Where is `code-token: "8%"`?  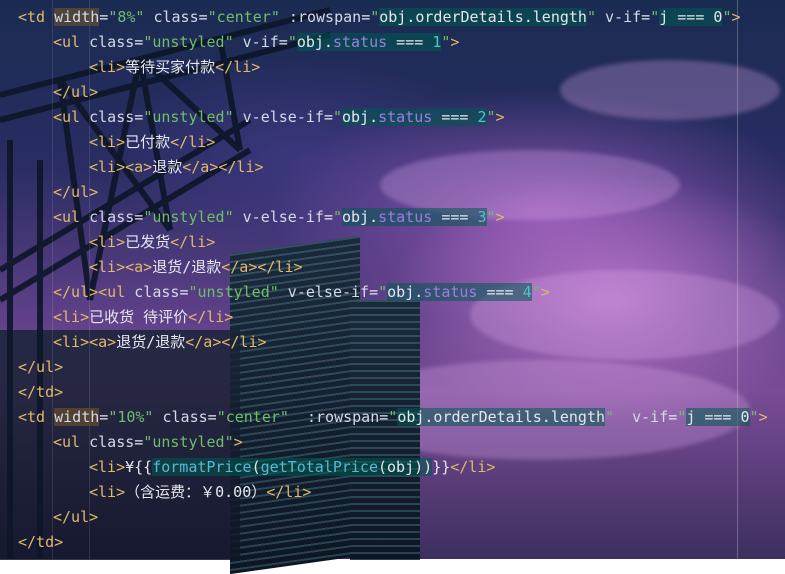
code-token: "8%" is located at coordinates (126, 17).